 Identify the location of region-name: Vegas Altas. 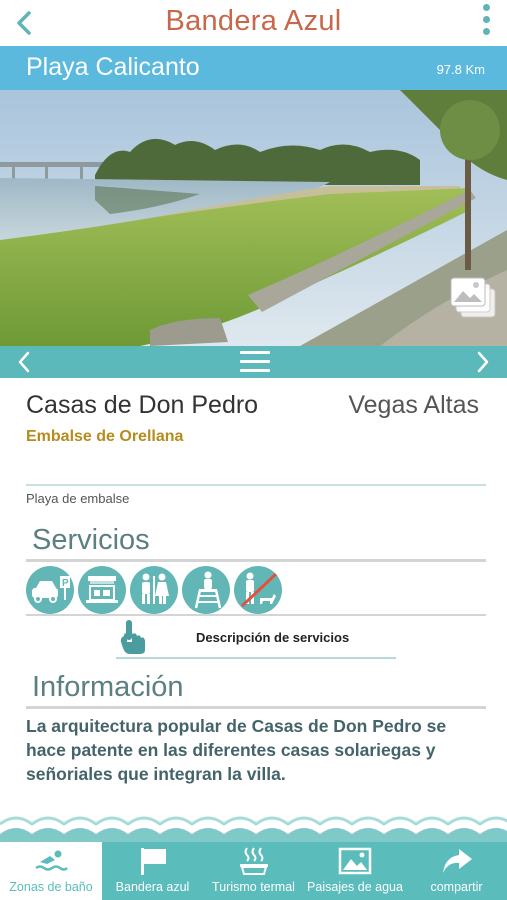
(413, 405).